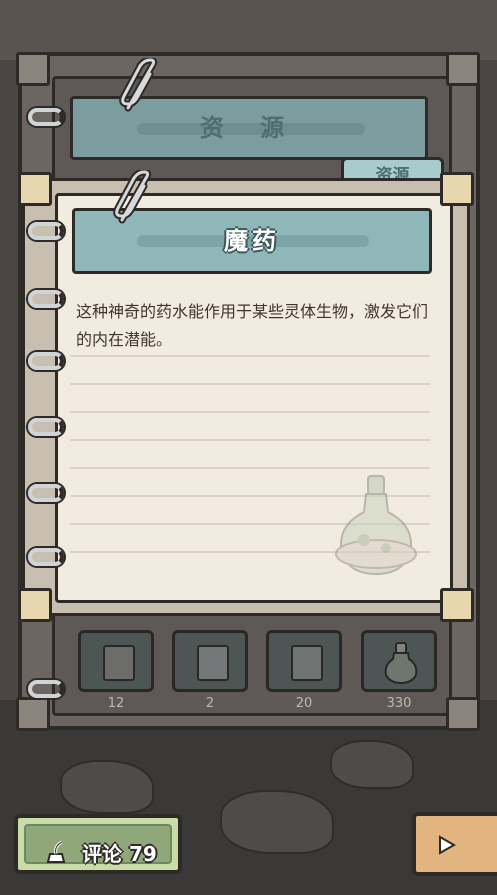  Describe the element at coordinates (116, 703) in the screenshot. I see `inventory-count-1: 12` at that location.